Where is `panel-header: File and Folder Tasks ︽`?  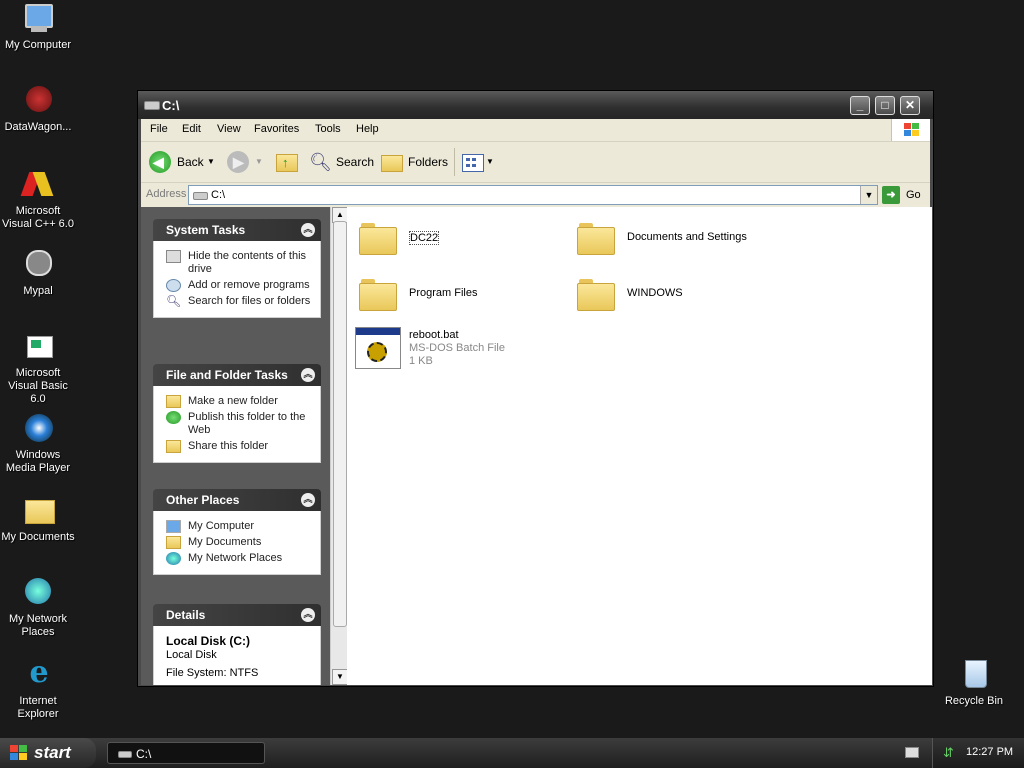
panel-header: File and Folder Tasks ︽ is located at coordinates (237, 375).